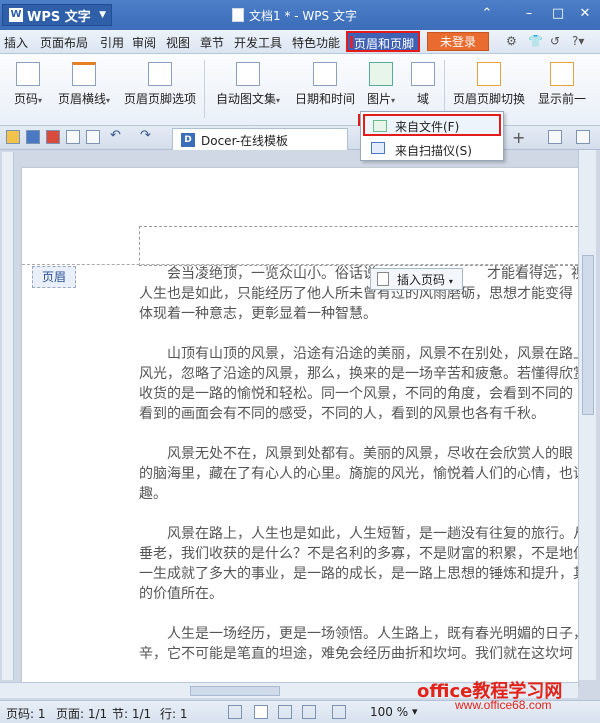 The height and width of the screenshot is (723, 600). I want to click on wps-app-button: W WPS 文字 ▼, so click(57, 15).